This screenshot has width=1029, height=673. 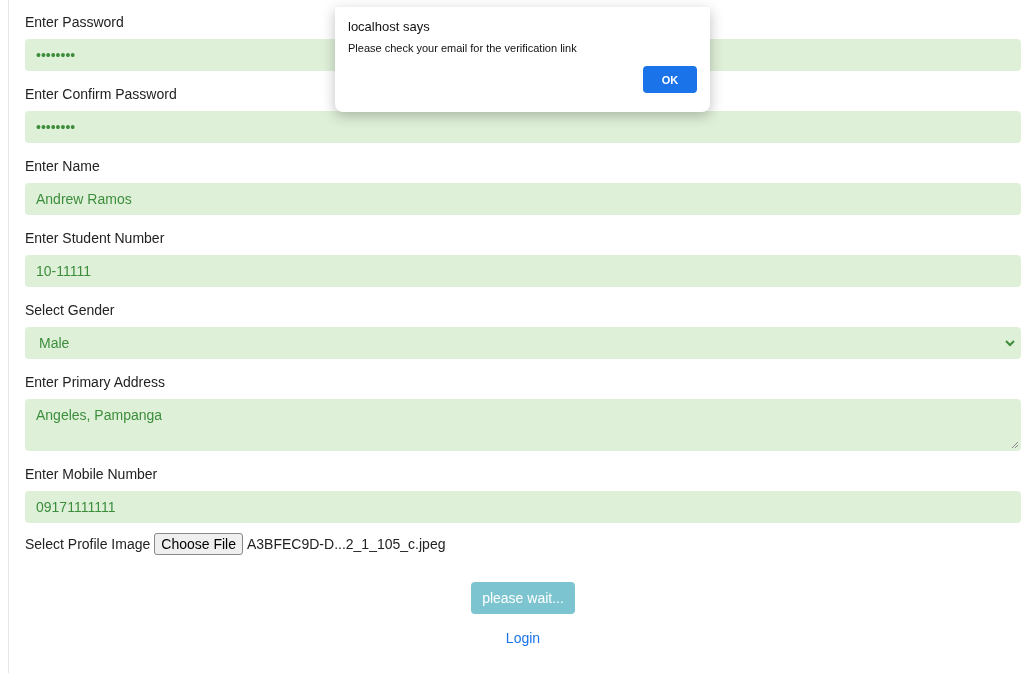 I want to click on dialog-message: Please check your email for the verification link, so click(x=463, y=48).